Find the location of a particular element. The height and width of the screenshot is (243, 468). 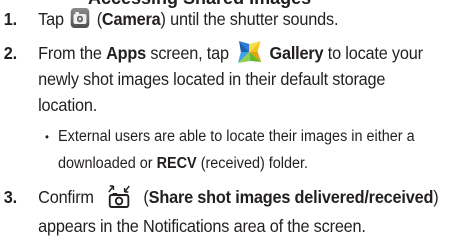

gallery-icon is located at coordinates (249, 52).